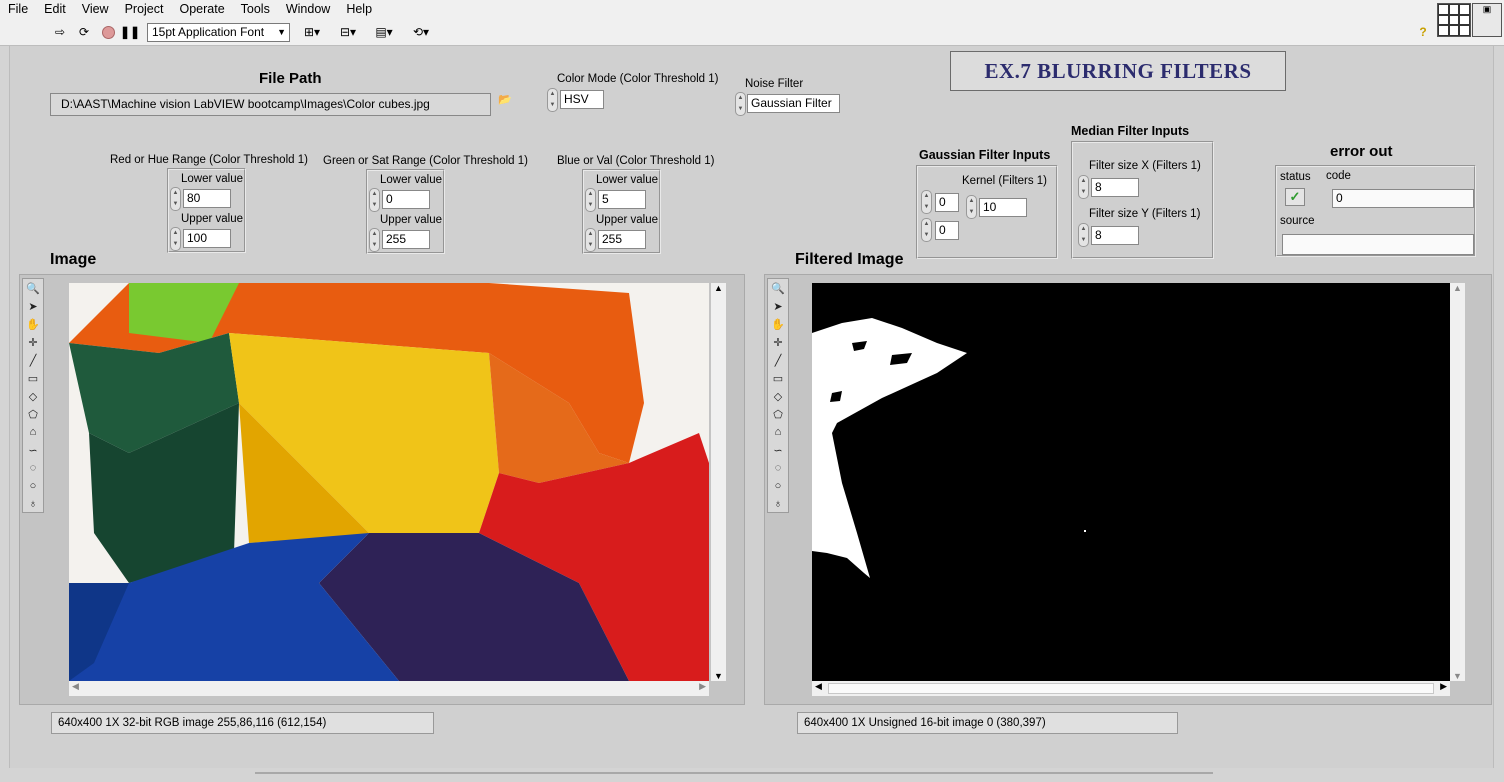  I want to click on help-icon: ?, so click(1423, 32).